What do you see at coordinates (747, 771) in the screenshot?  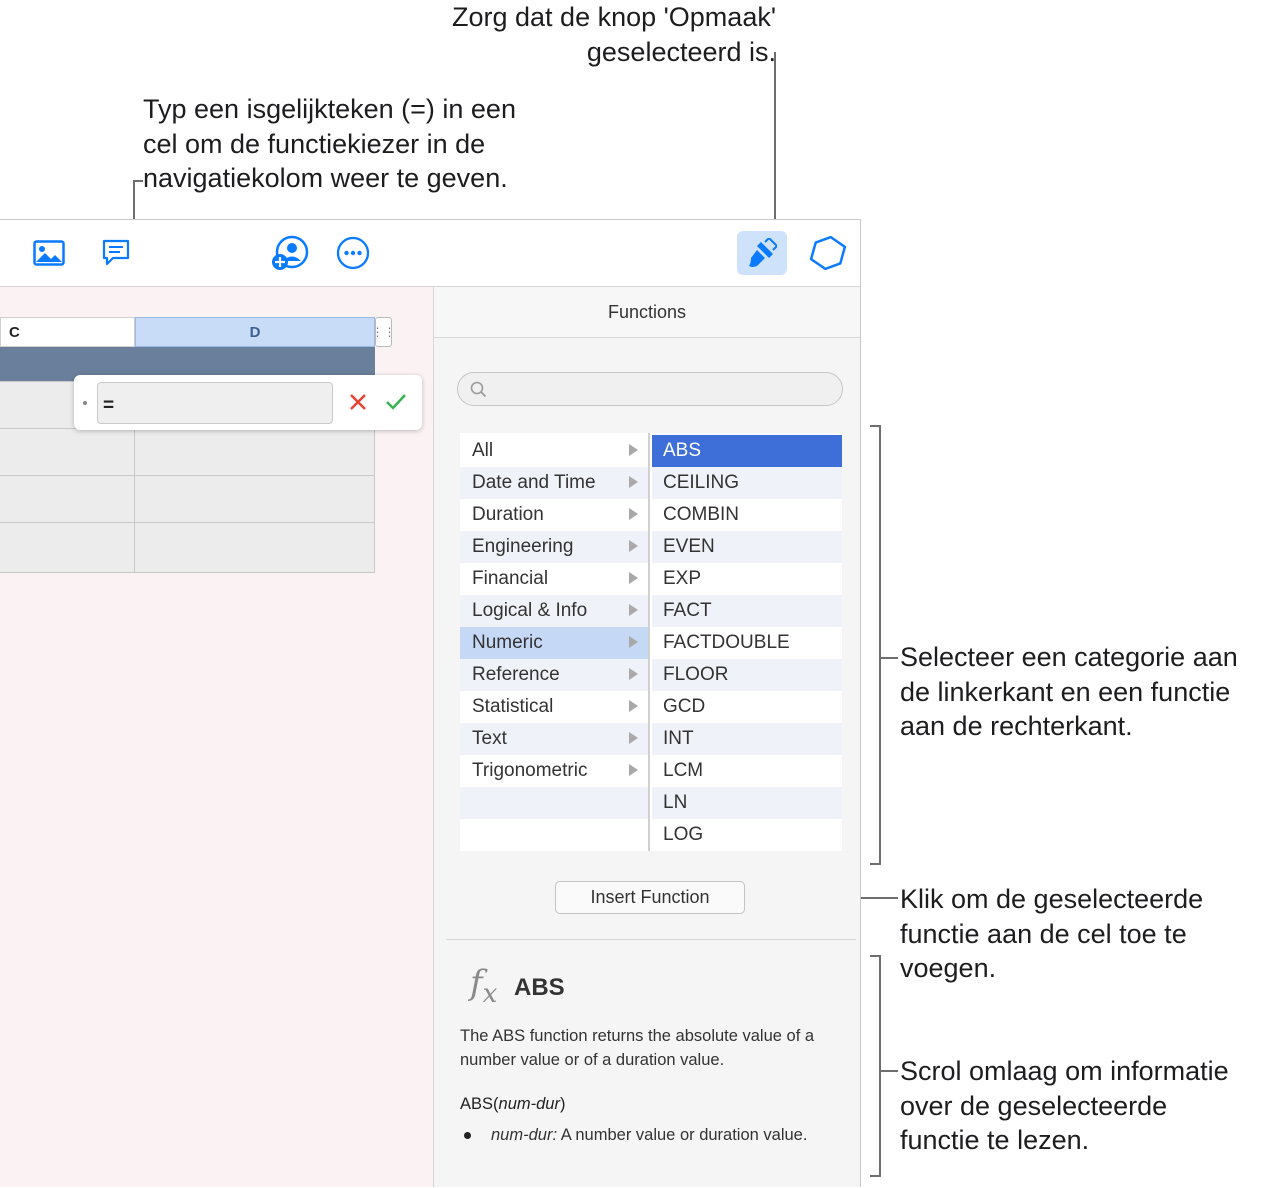 I see `function-lcm: LCM` at bounding box center [747, 771].